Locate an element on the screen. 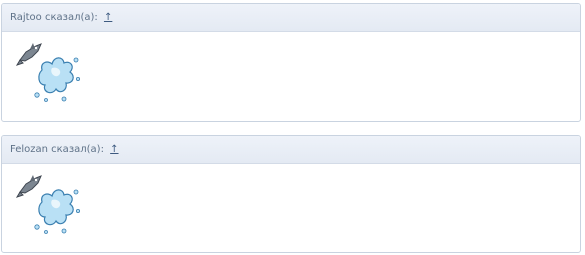  quote-author: Felozan сказал(а): is located at coordinates (59, 149).